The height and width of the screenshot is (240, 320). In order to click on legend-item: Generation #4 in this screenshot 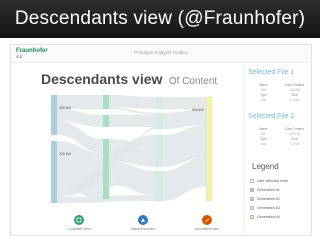, I will do `click(280, 216)`.